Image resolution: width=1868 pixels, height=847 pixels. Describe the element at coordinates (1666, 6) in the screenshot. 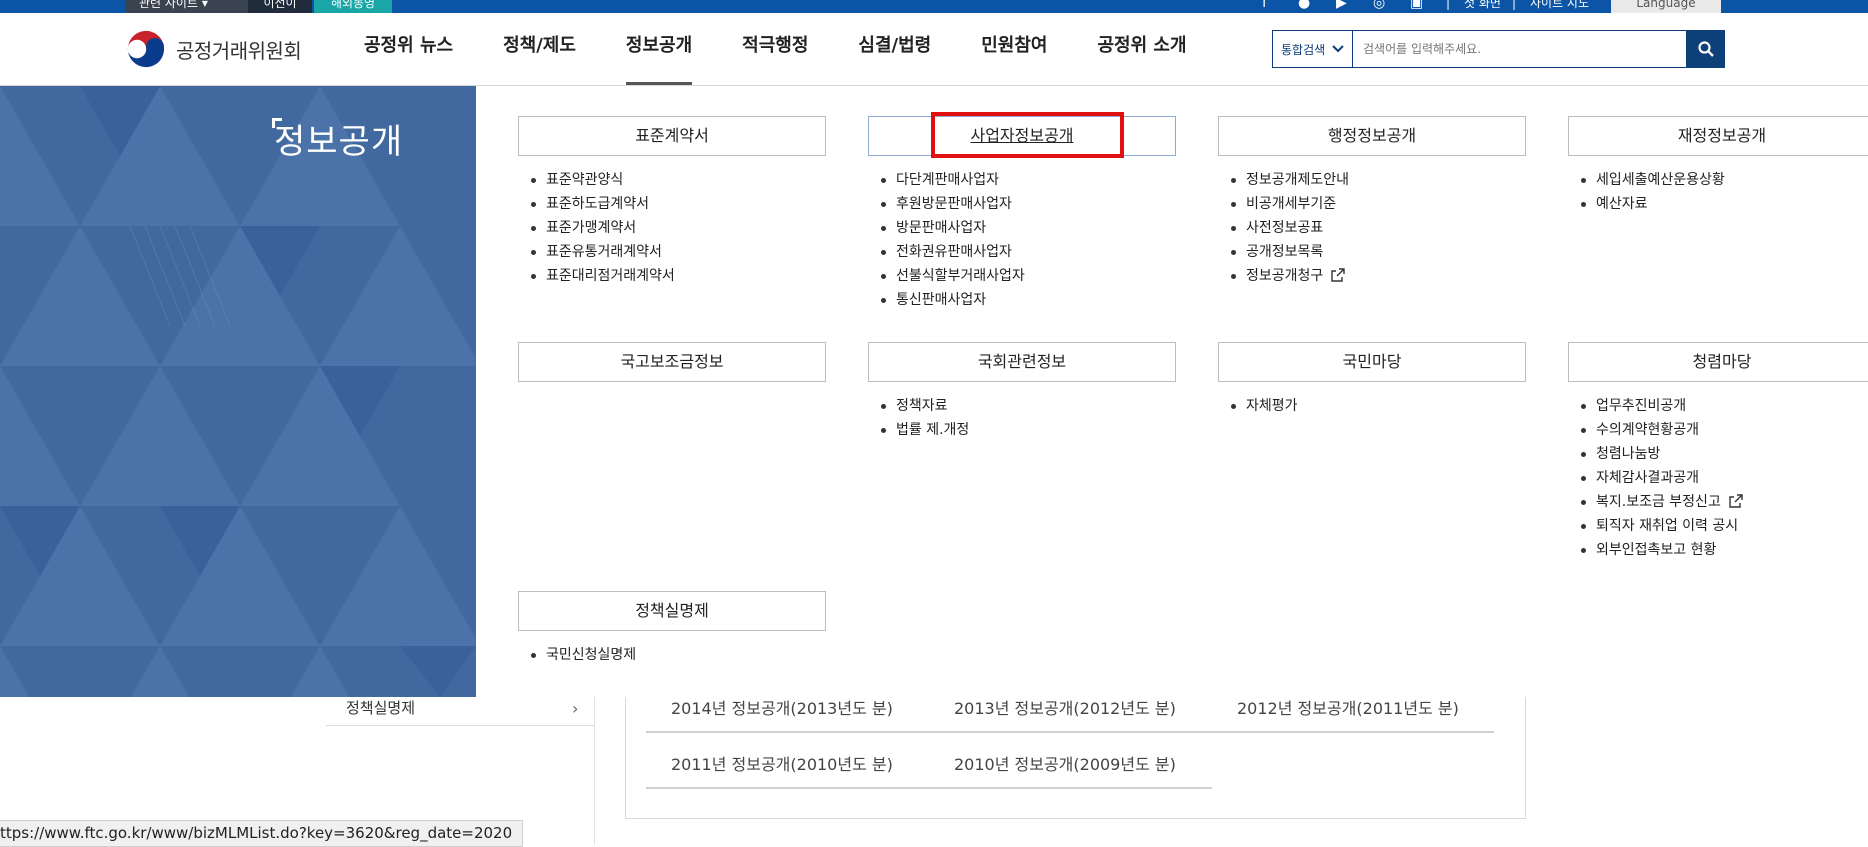

I see `language-select: Language` at that location.